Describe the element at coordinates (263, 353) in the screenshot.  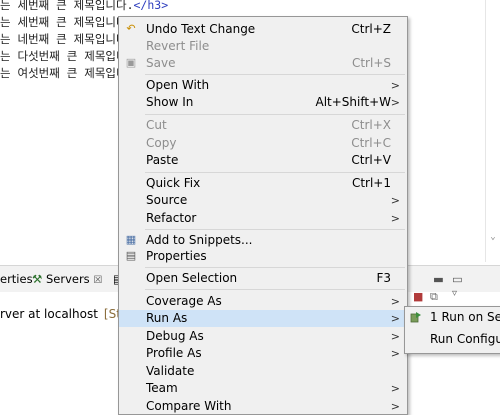
I see `menu-item-profile-as: Profile As >` at that location.